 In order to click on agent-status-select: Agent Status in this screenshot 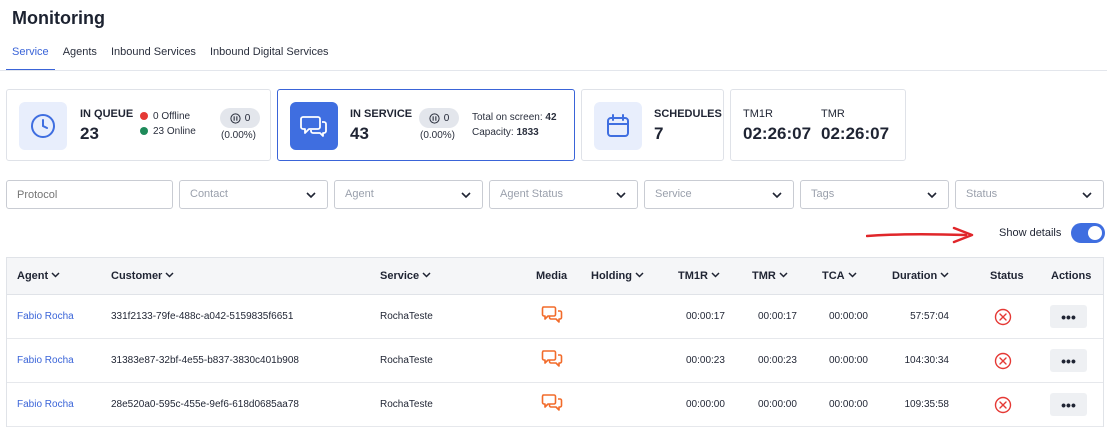, I will do `click(563, 194)`.